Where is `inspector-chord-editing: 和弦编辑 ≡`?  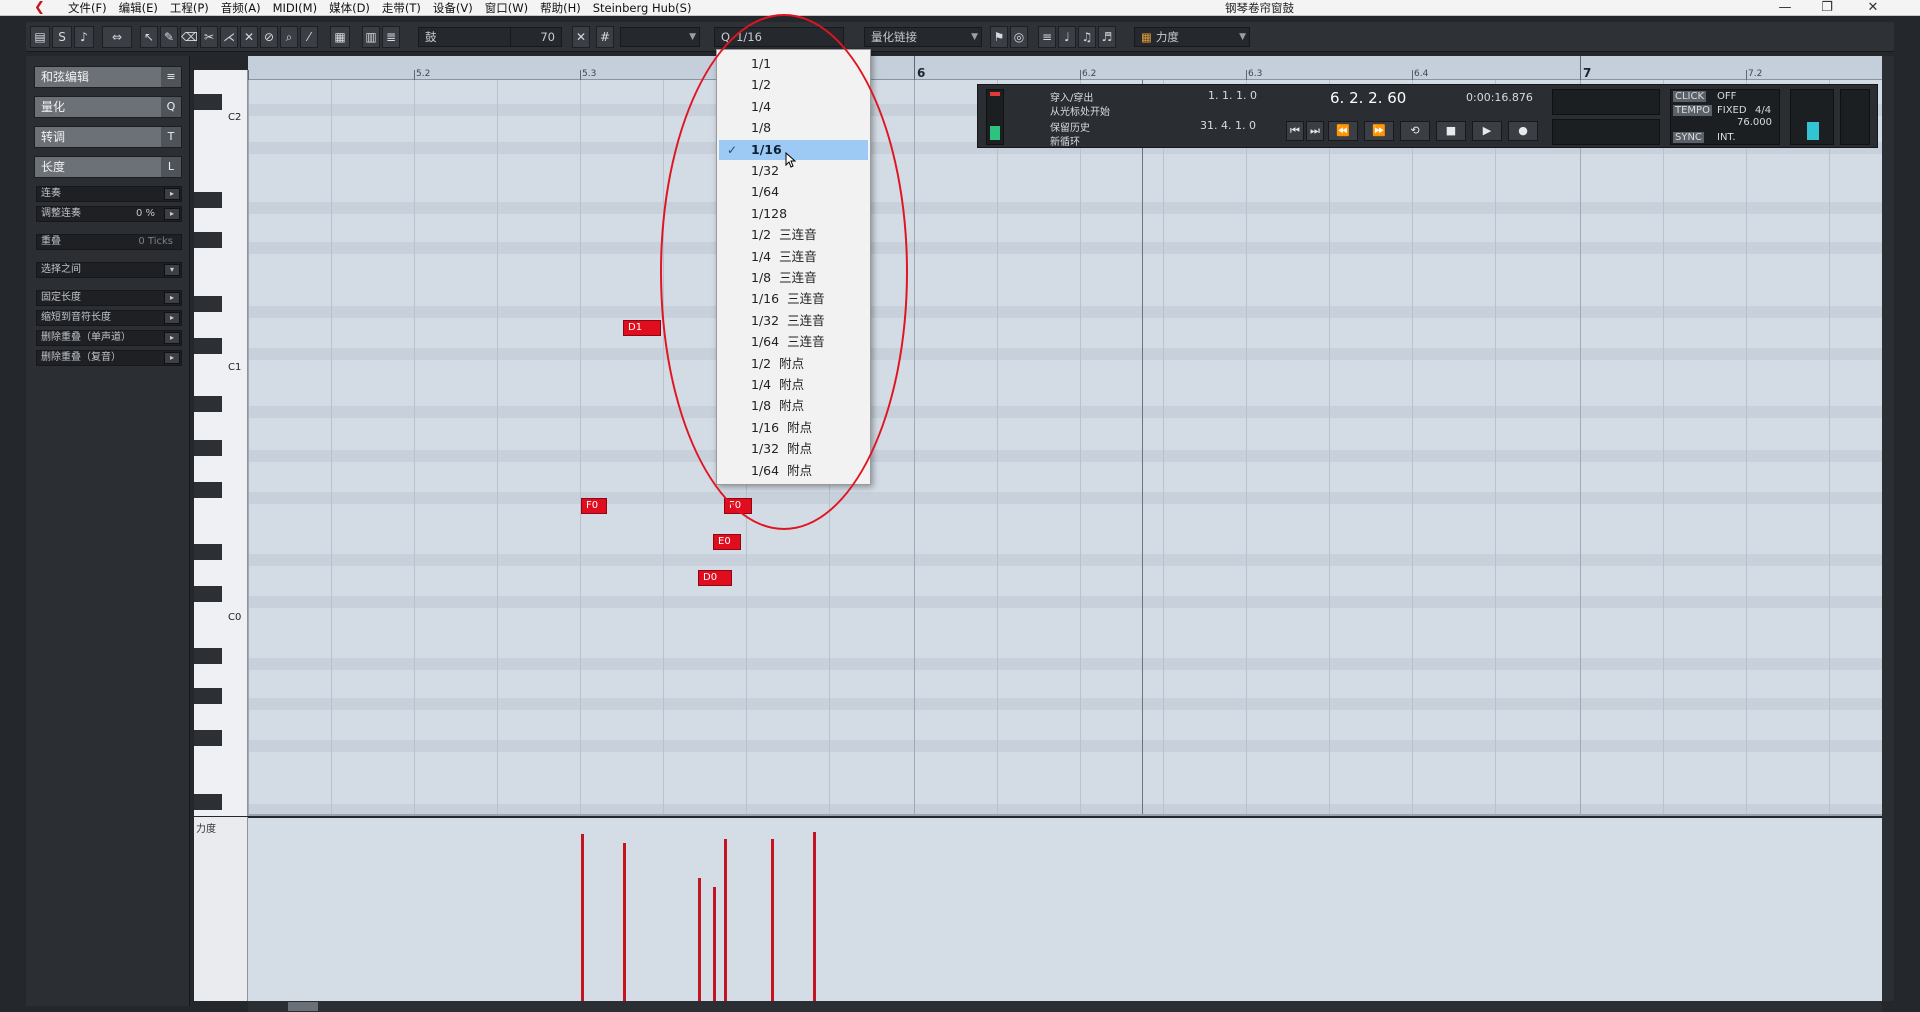 inspector-chord-editing: 和弦编辑 ≡ is located at coordinates (108, 77).